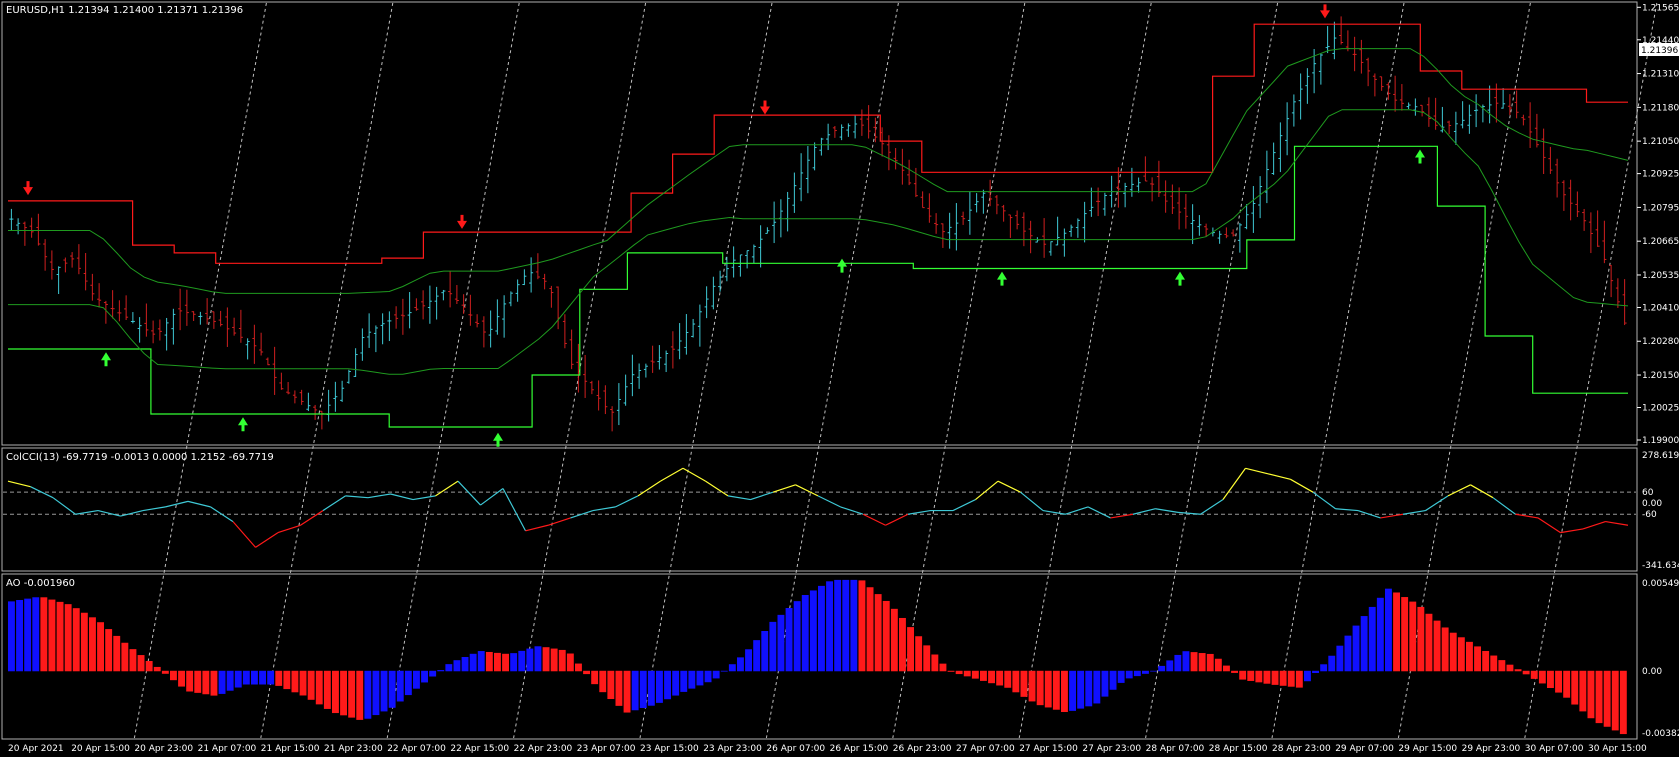 The image size is (1679, 757). Describe the element at coordinates (416, 749) in the screenshot. I see `time-tick-label: 22 Apr 07:00` at that location.